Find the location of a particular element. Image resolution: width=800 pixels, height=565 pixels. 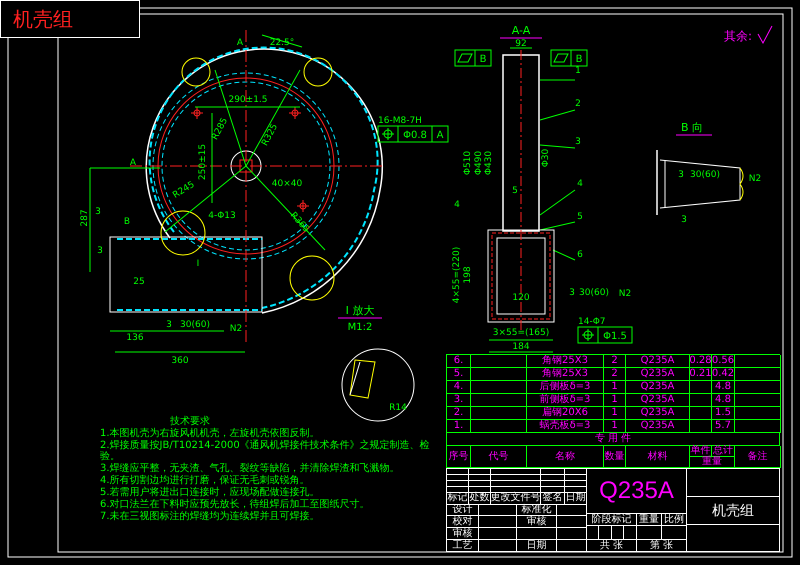

dimension-label: 1 is located at coordinates (578, 71).